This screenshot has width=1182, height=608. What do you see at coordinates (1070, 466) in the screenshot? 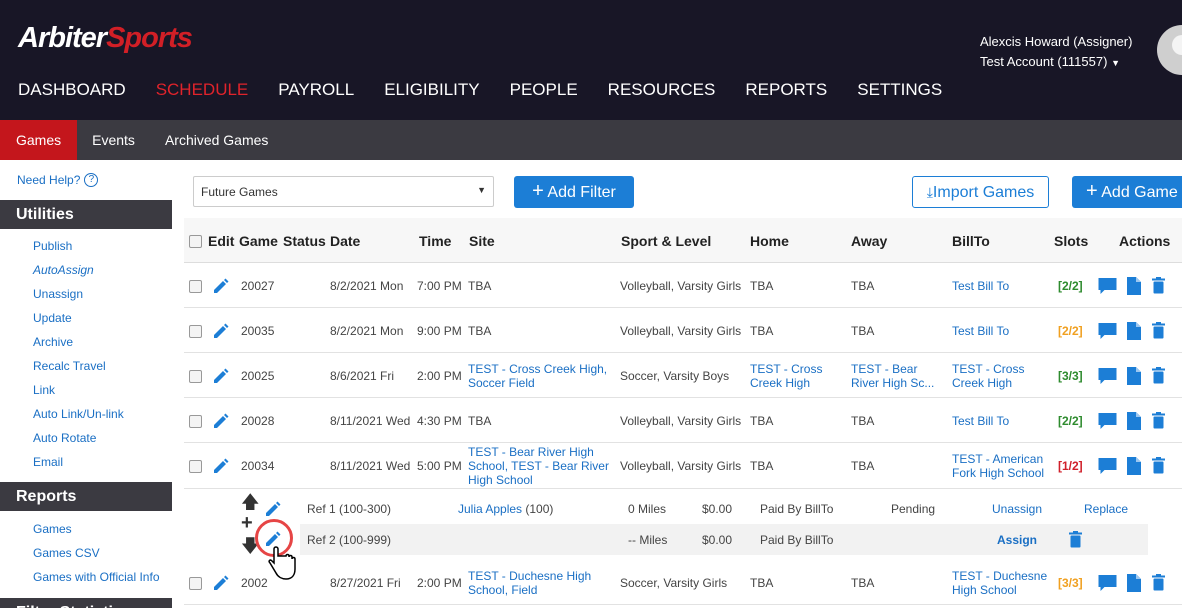
I see `slots-badge: [1/2]` at bounding box center [1070, 466].